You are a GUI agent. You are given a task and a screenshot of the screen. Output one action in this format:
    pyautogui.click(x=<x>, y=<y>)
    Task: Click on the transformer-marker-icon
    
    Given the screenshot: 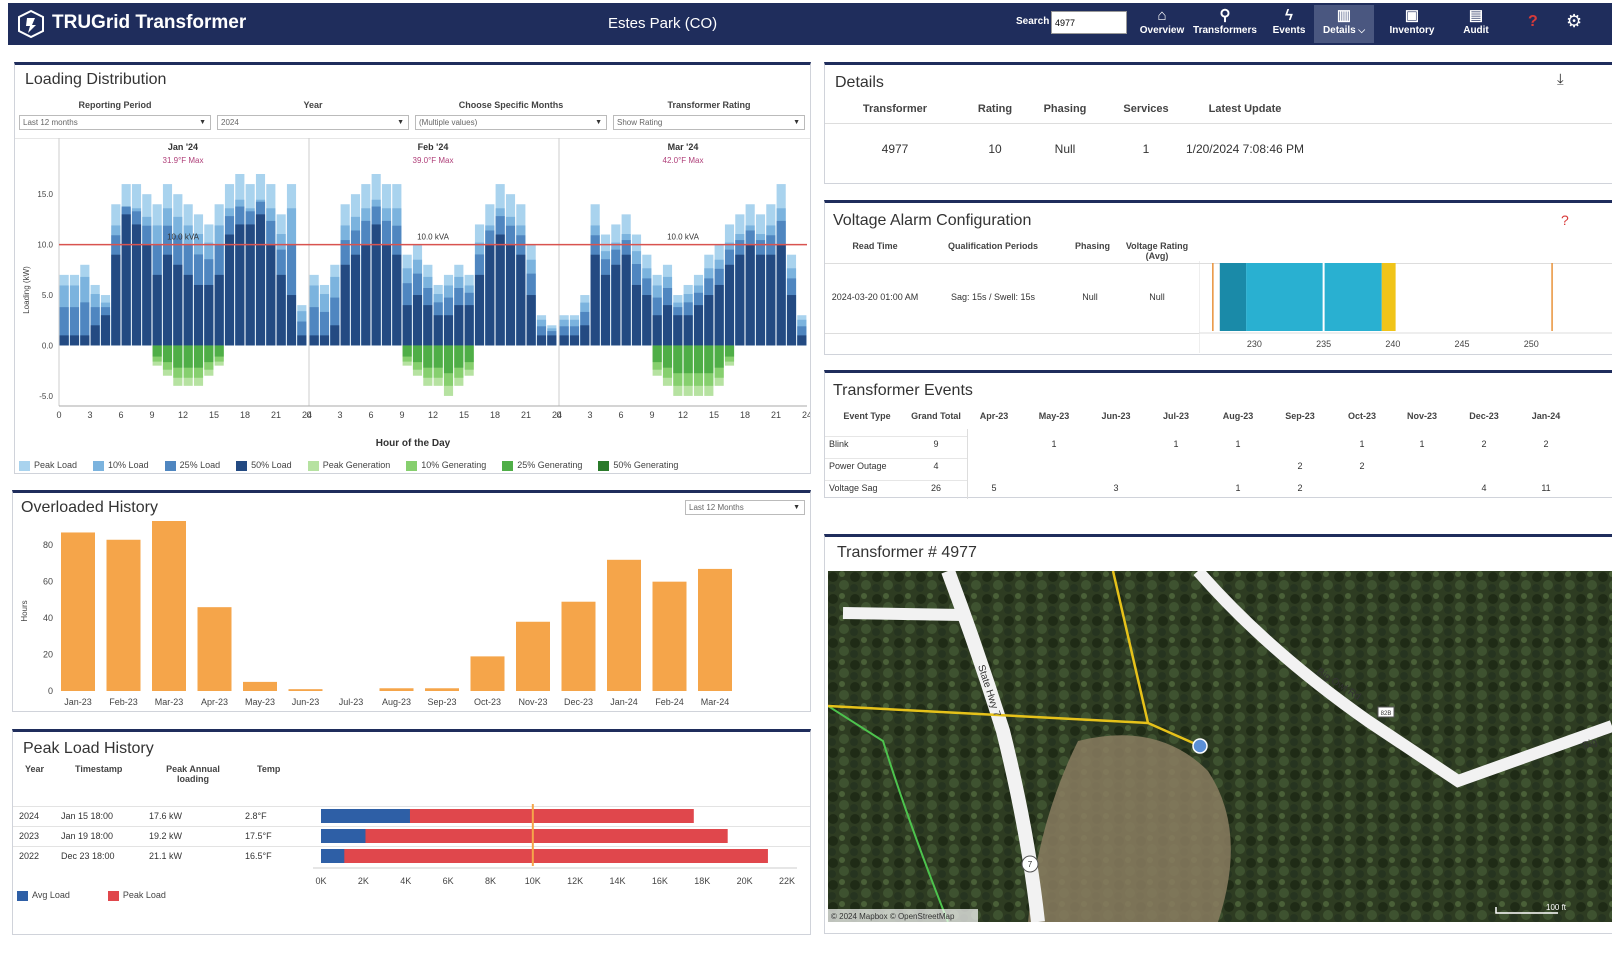 What is the action you would take?
    pyautogui.click(x=1200, y=746)
    